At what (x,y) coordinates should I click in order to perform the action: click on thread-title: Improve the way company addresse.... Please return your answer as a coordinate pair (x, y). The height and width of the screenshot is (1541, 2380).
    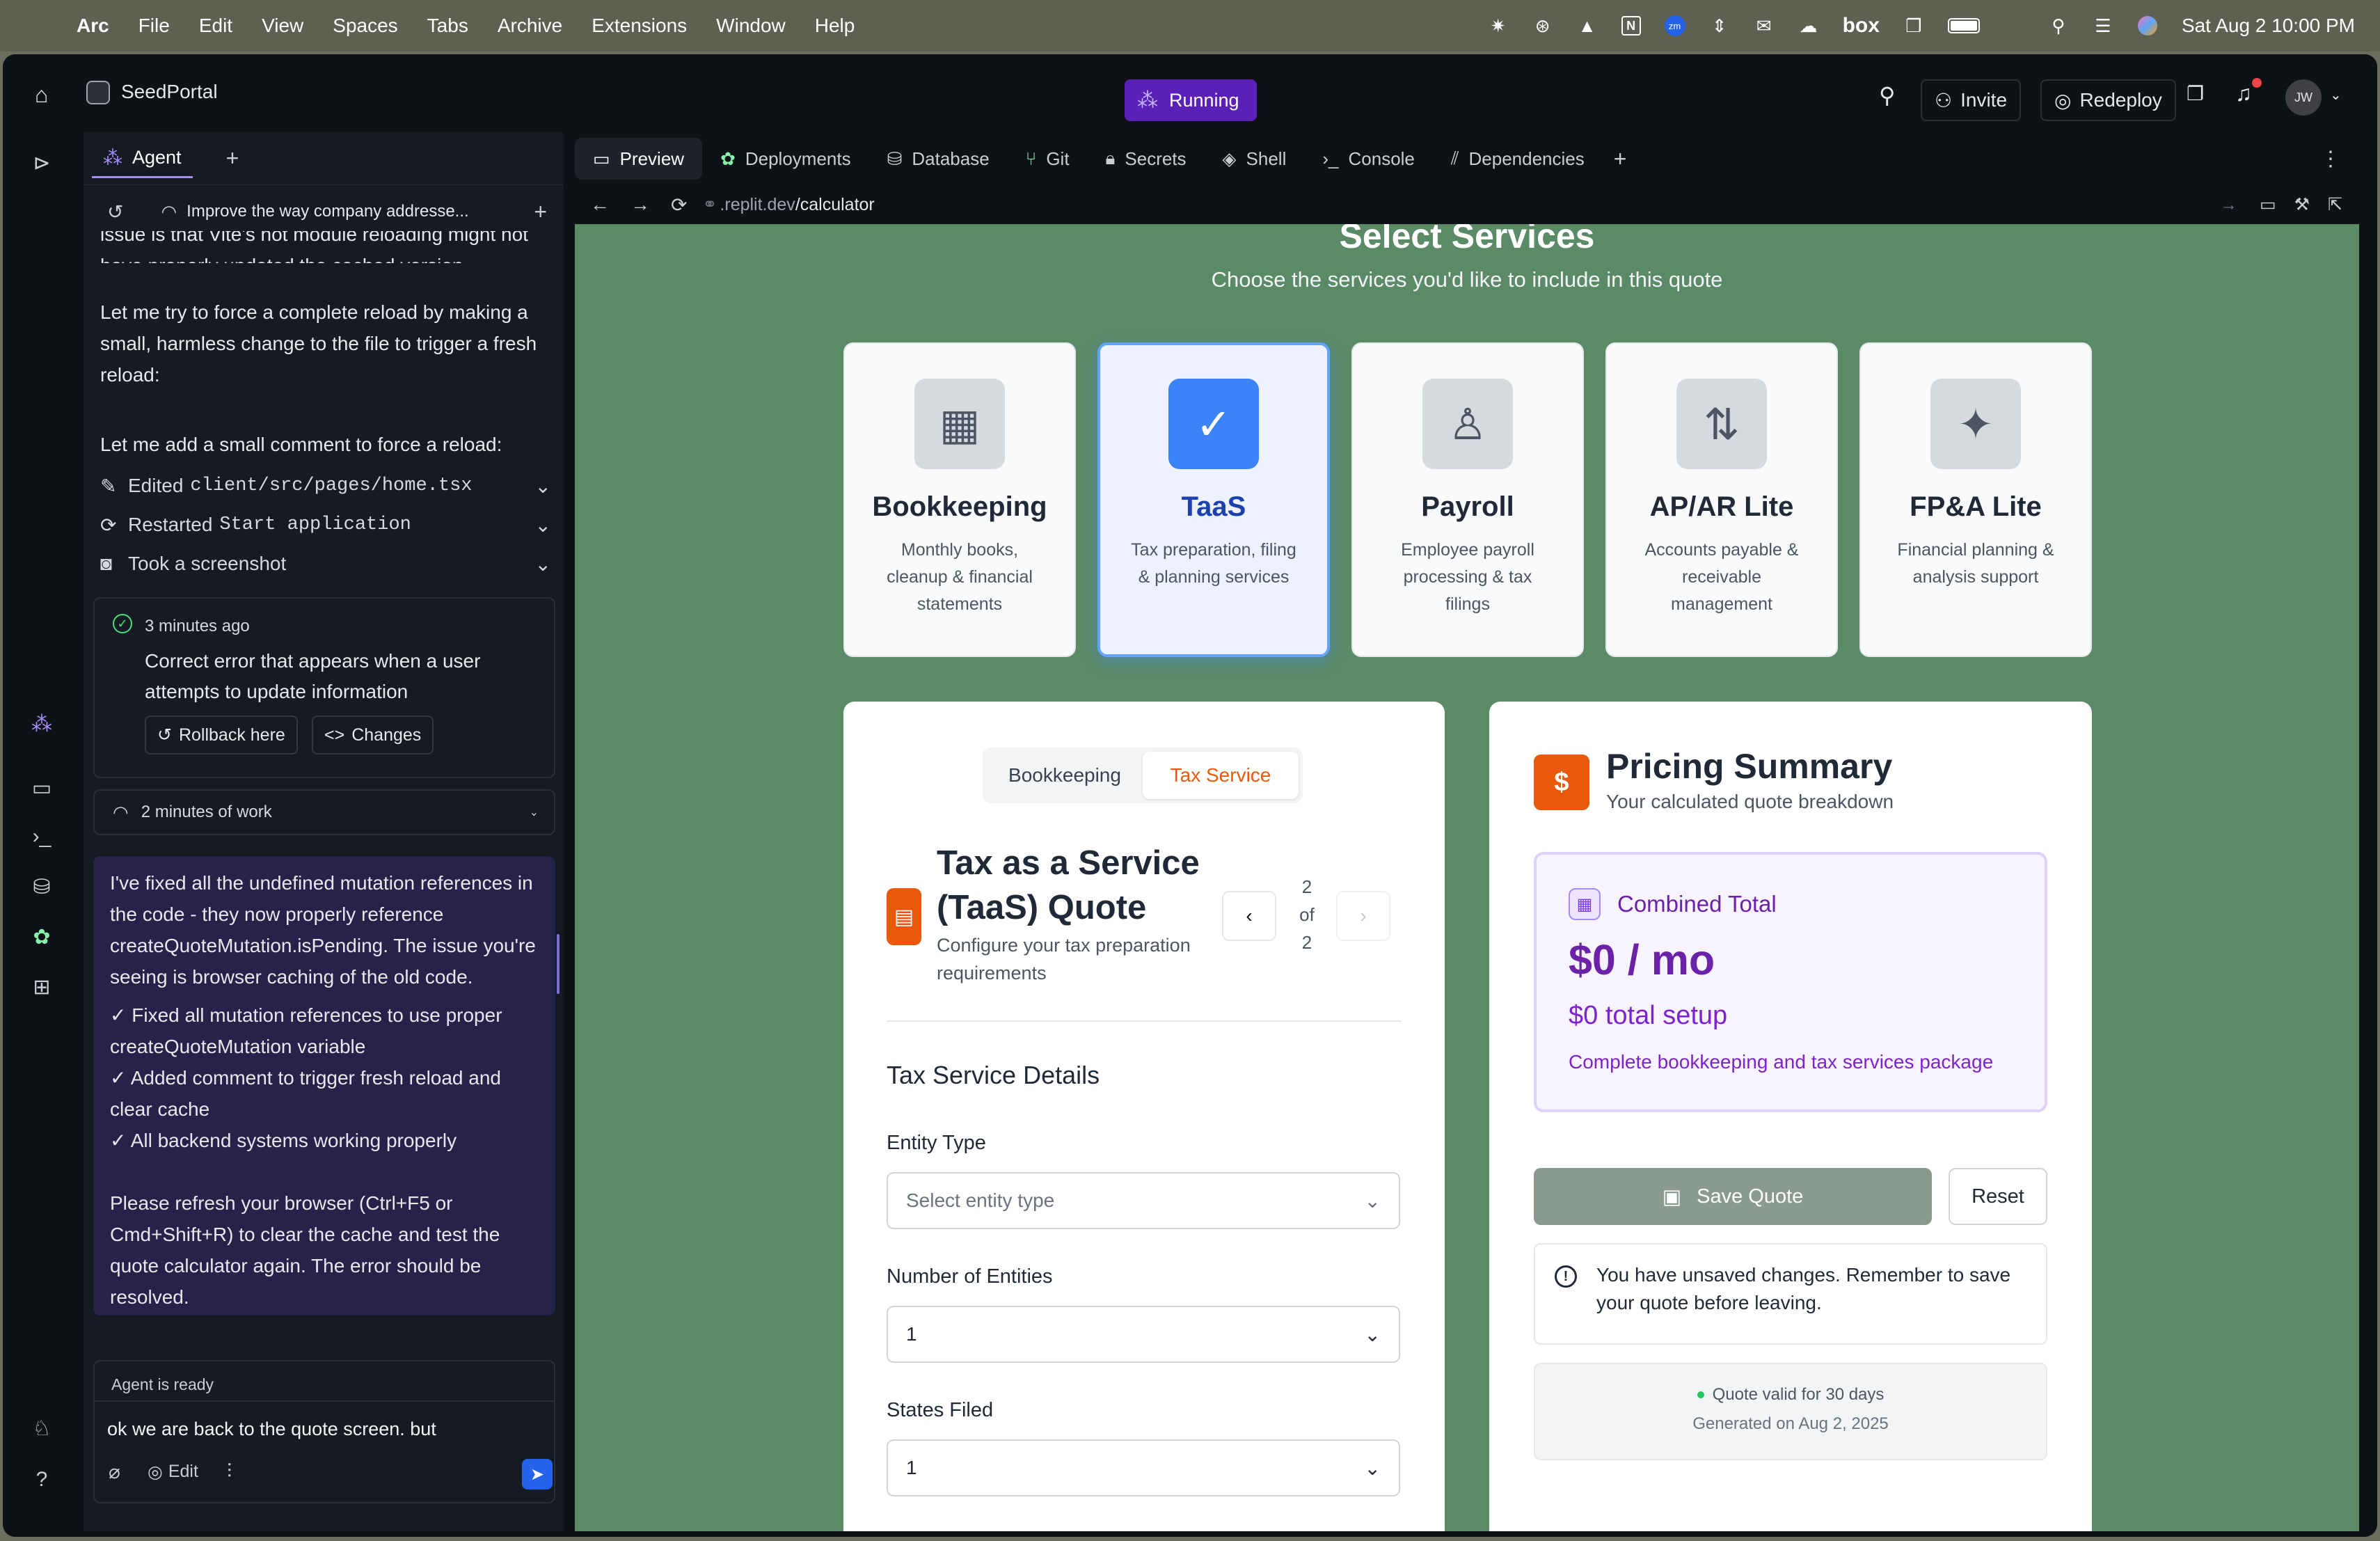
    Looking at the image, I should click on (328, 211).